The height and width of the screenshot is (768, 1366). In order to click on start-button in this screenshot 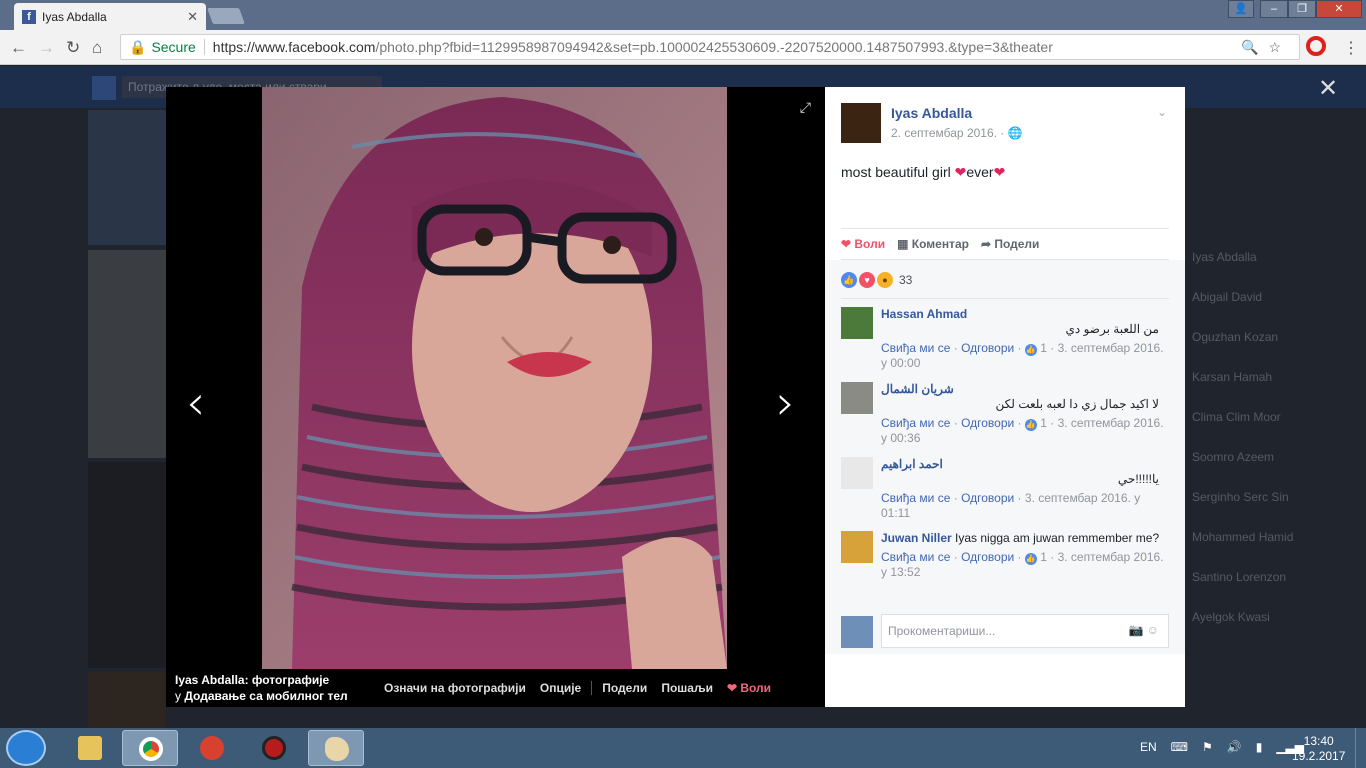, I will do `click(26, 748)`.